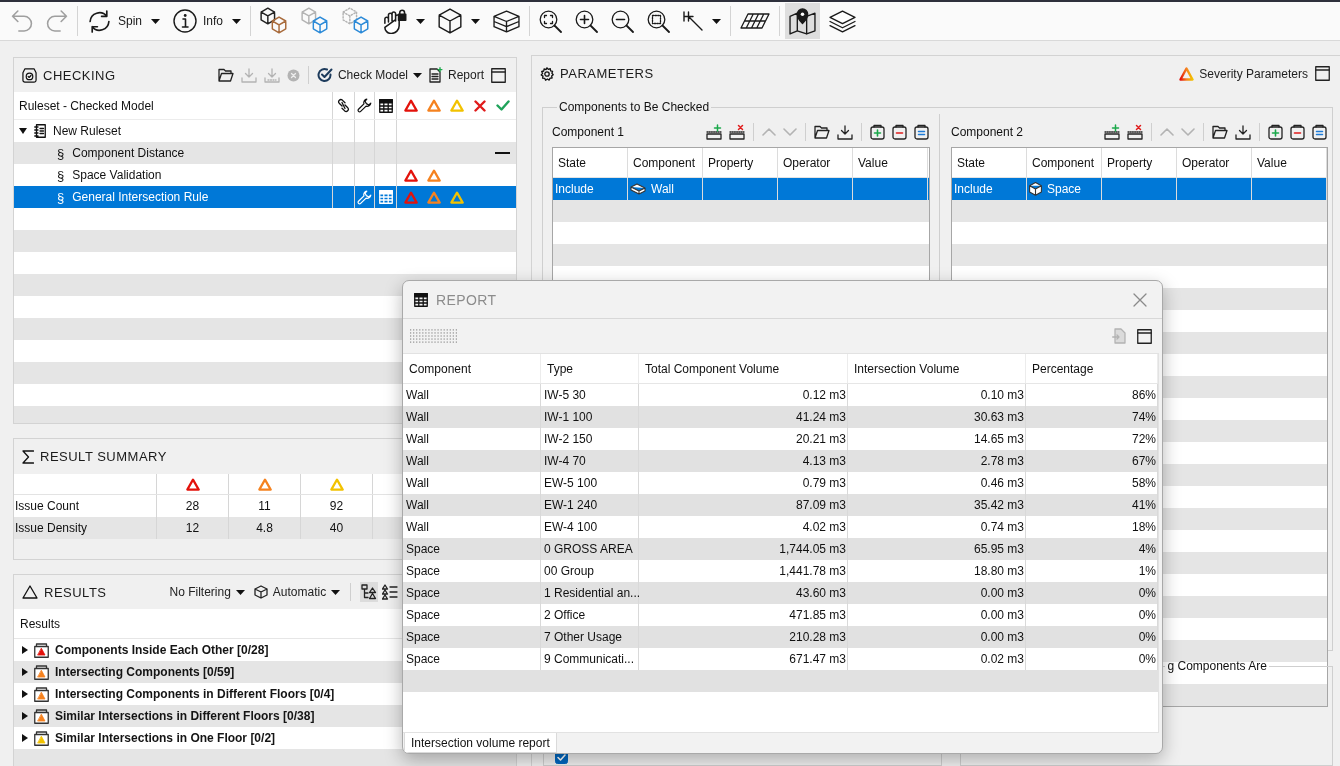 The image size is (1340, 766). Describe the element at coordinates (507, 21) in the screenshot. I see `wireframe-box-icon` at that location.